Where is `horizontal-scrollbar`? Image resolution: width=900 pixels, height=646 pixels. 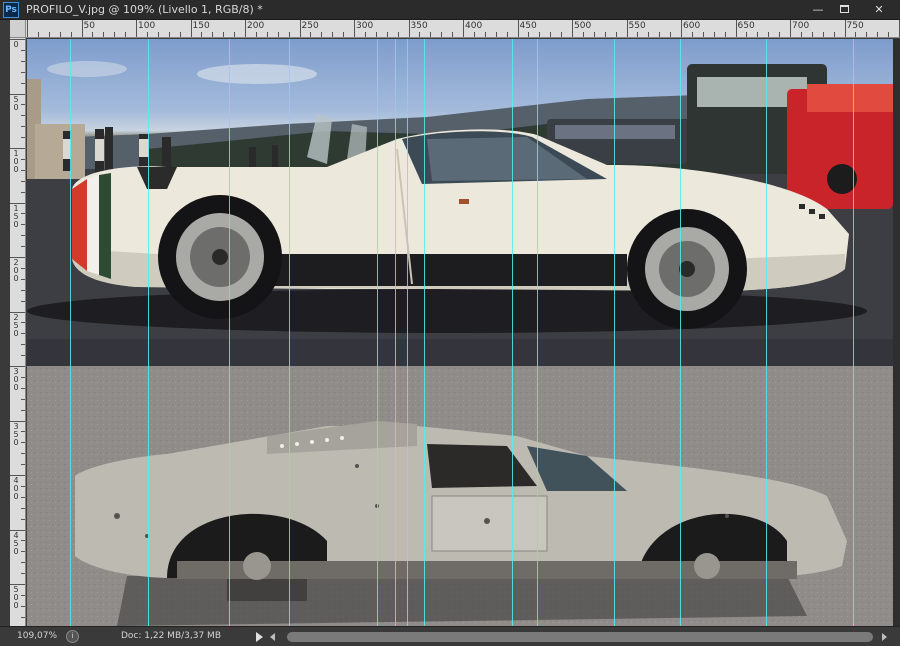
horizontal-scrollbar is located at coordinates (580, 637).